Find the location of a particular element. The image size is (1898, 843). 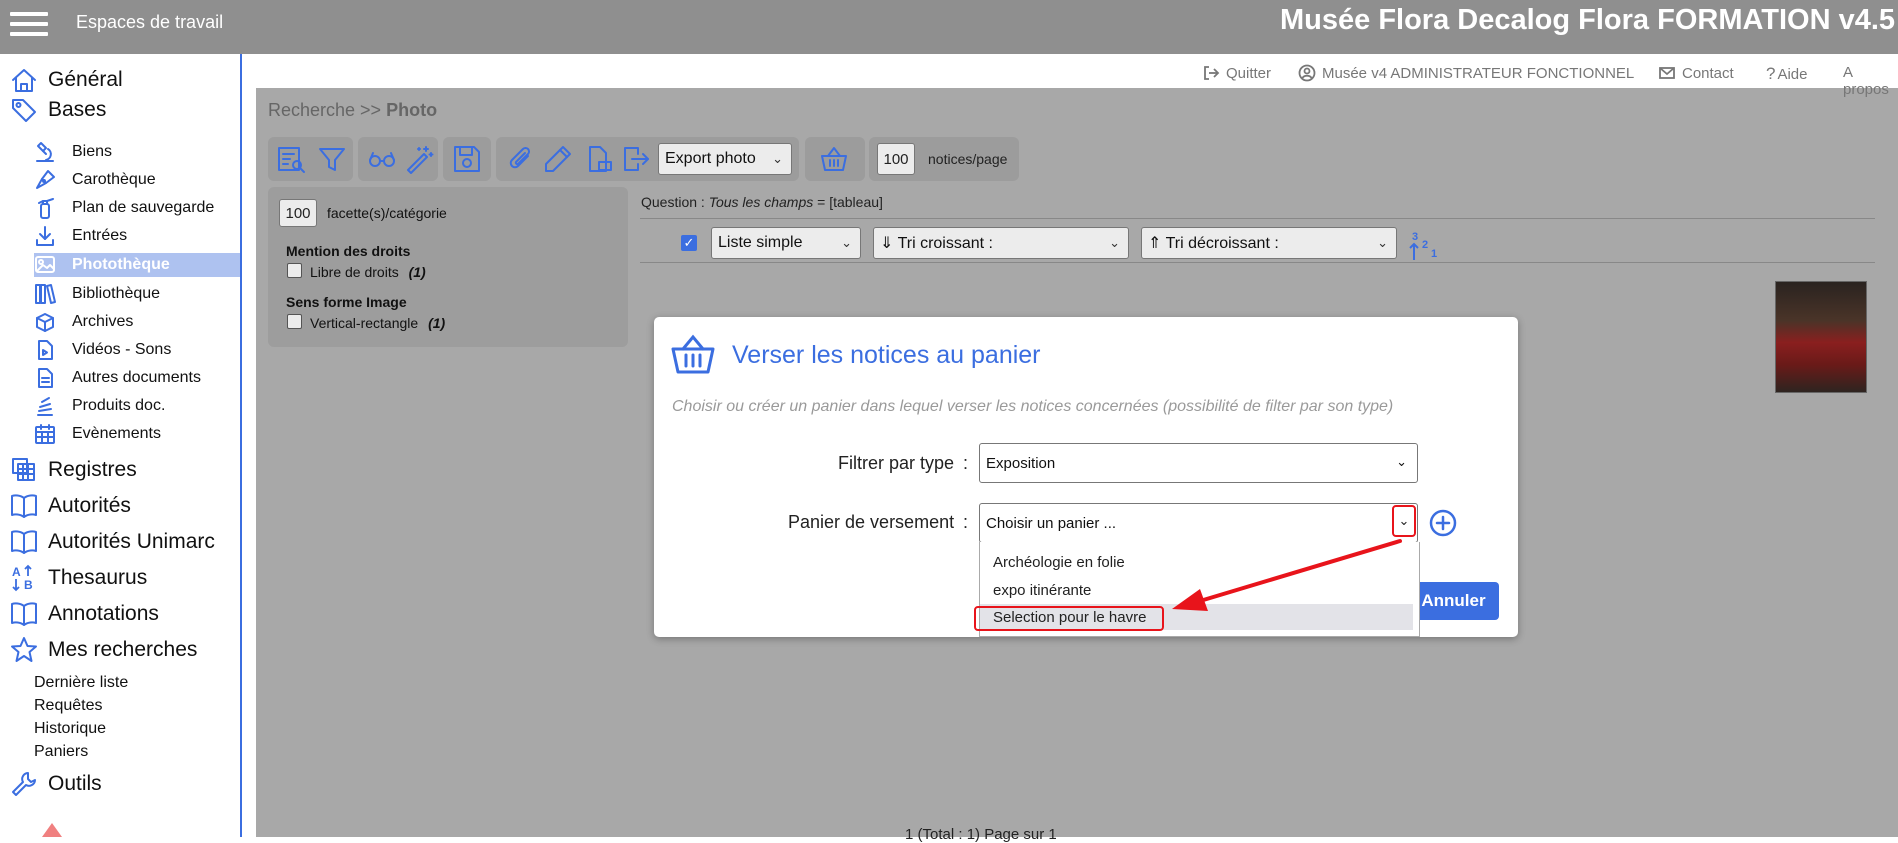

sort-ascending-select: ⇓ Tri croissant : ⌄ is located at coordinates (1001, 243).